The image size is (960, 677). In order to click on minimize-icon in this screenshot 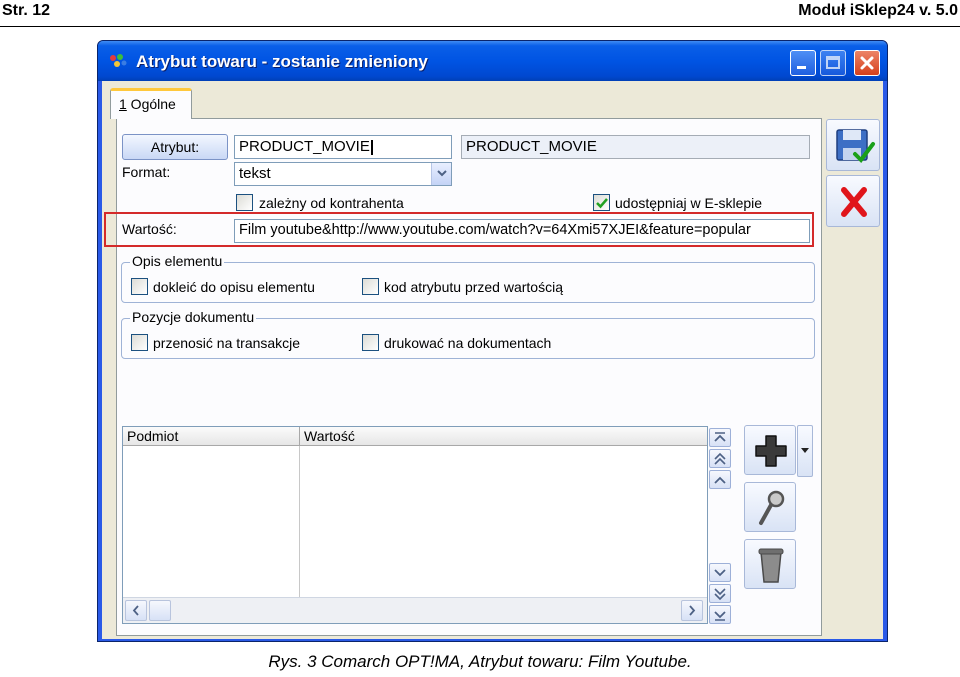, I will do `click(801, 67)`.